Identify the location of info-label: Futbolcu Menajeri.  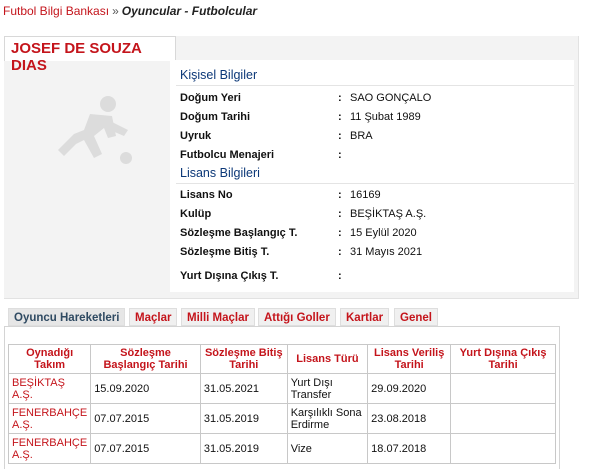
(227, 155).